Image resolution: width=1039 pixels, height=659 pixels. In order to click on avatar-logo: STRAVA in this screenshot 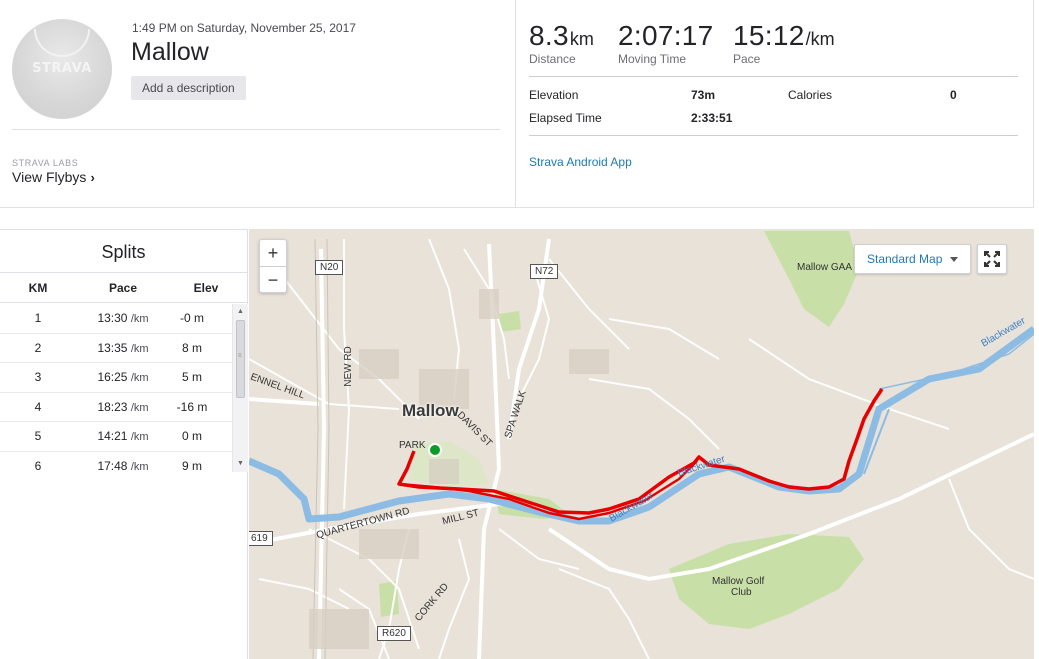, I will do `click(62, 68)`.